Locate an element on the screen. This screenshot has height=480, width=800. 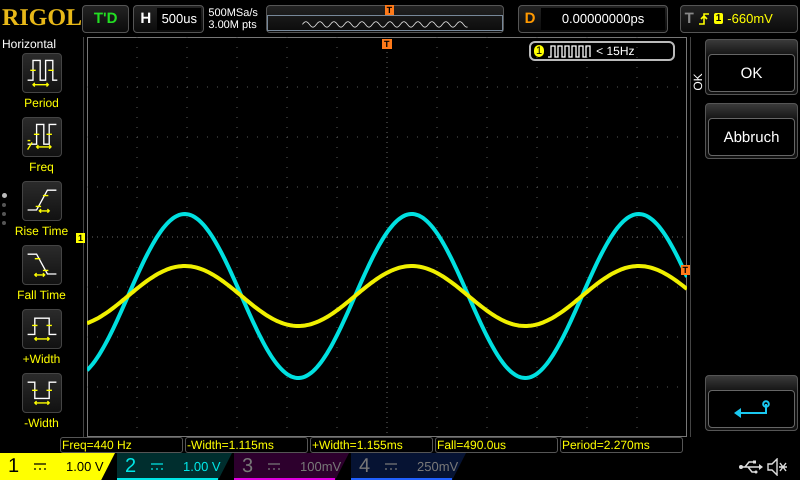
delay-value: 0.00000000ps is located at coordinates (603, 19).